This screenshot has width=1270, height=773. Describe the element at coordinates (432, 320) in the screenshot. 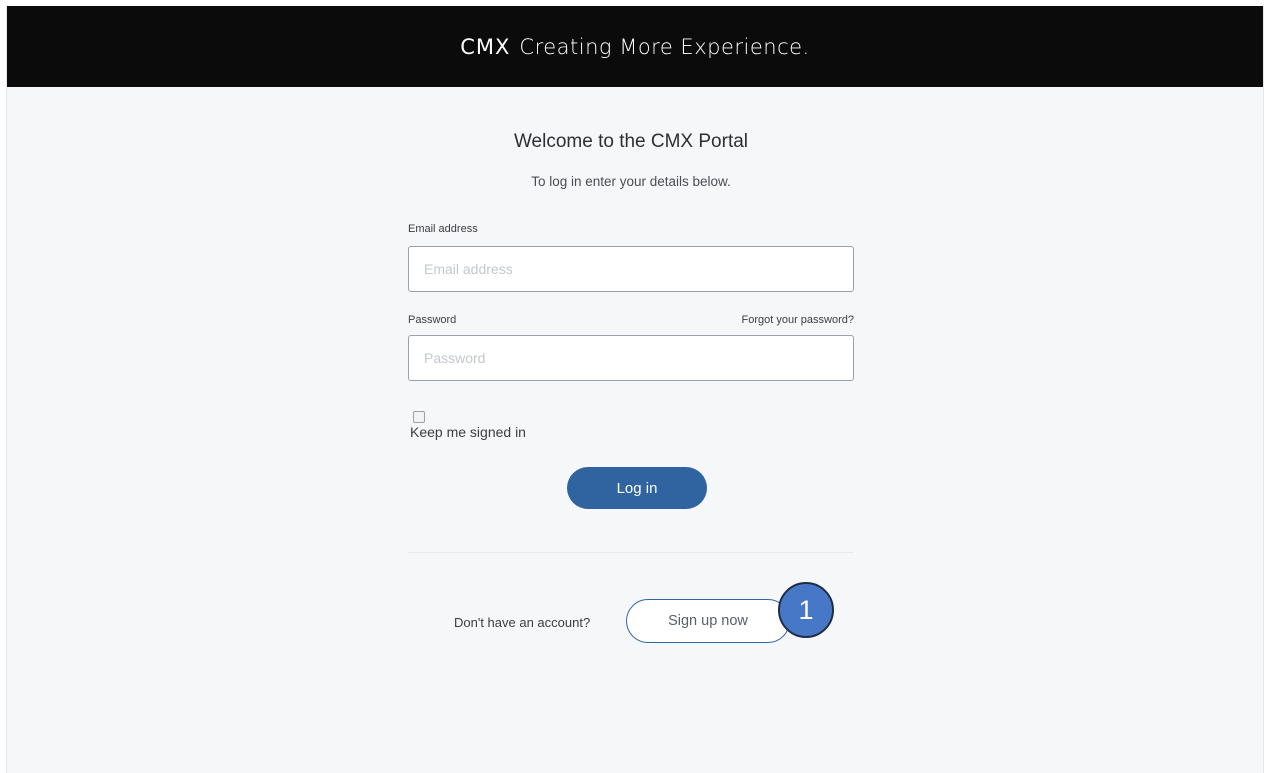

I see `password-label: Password` at that location.